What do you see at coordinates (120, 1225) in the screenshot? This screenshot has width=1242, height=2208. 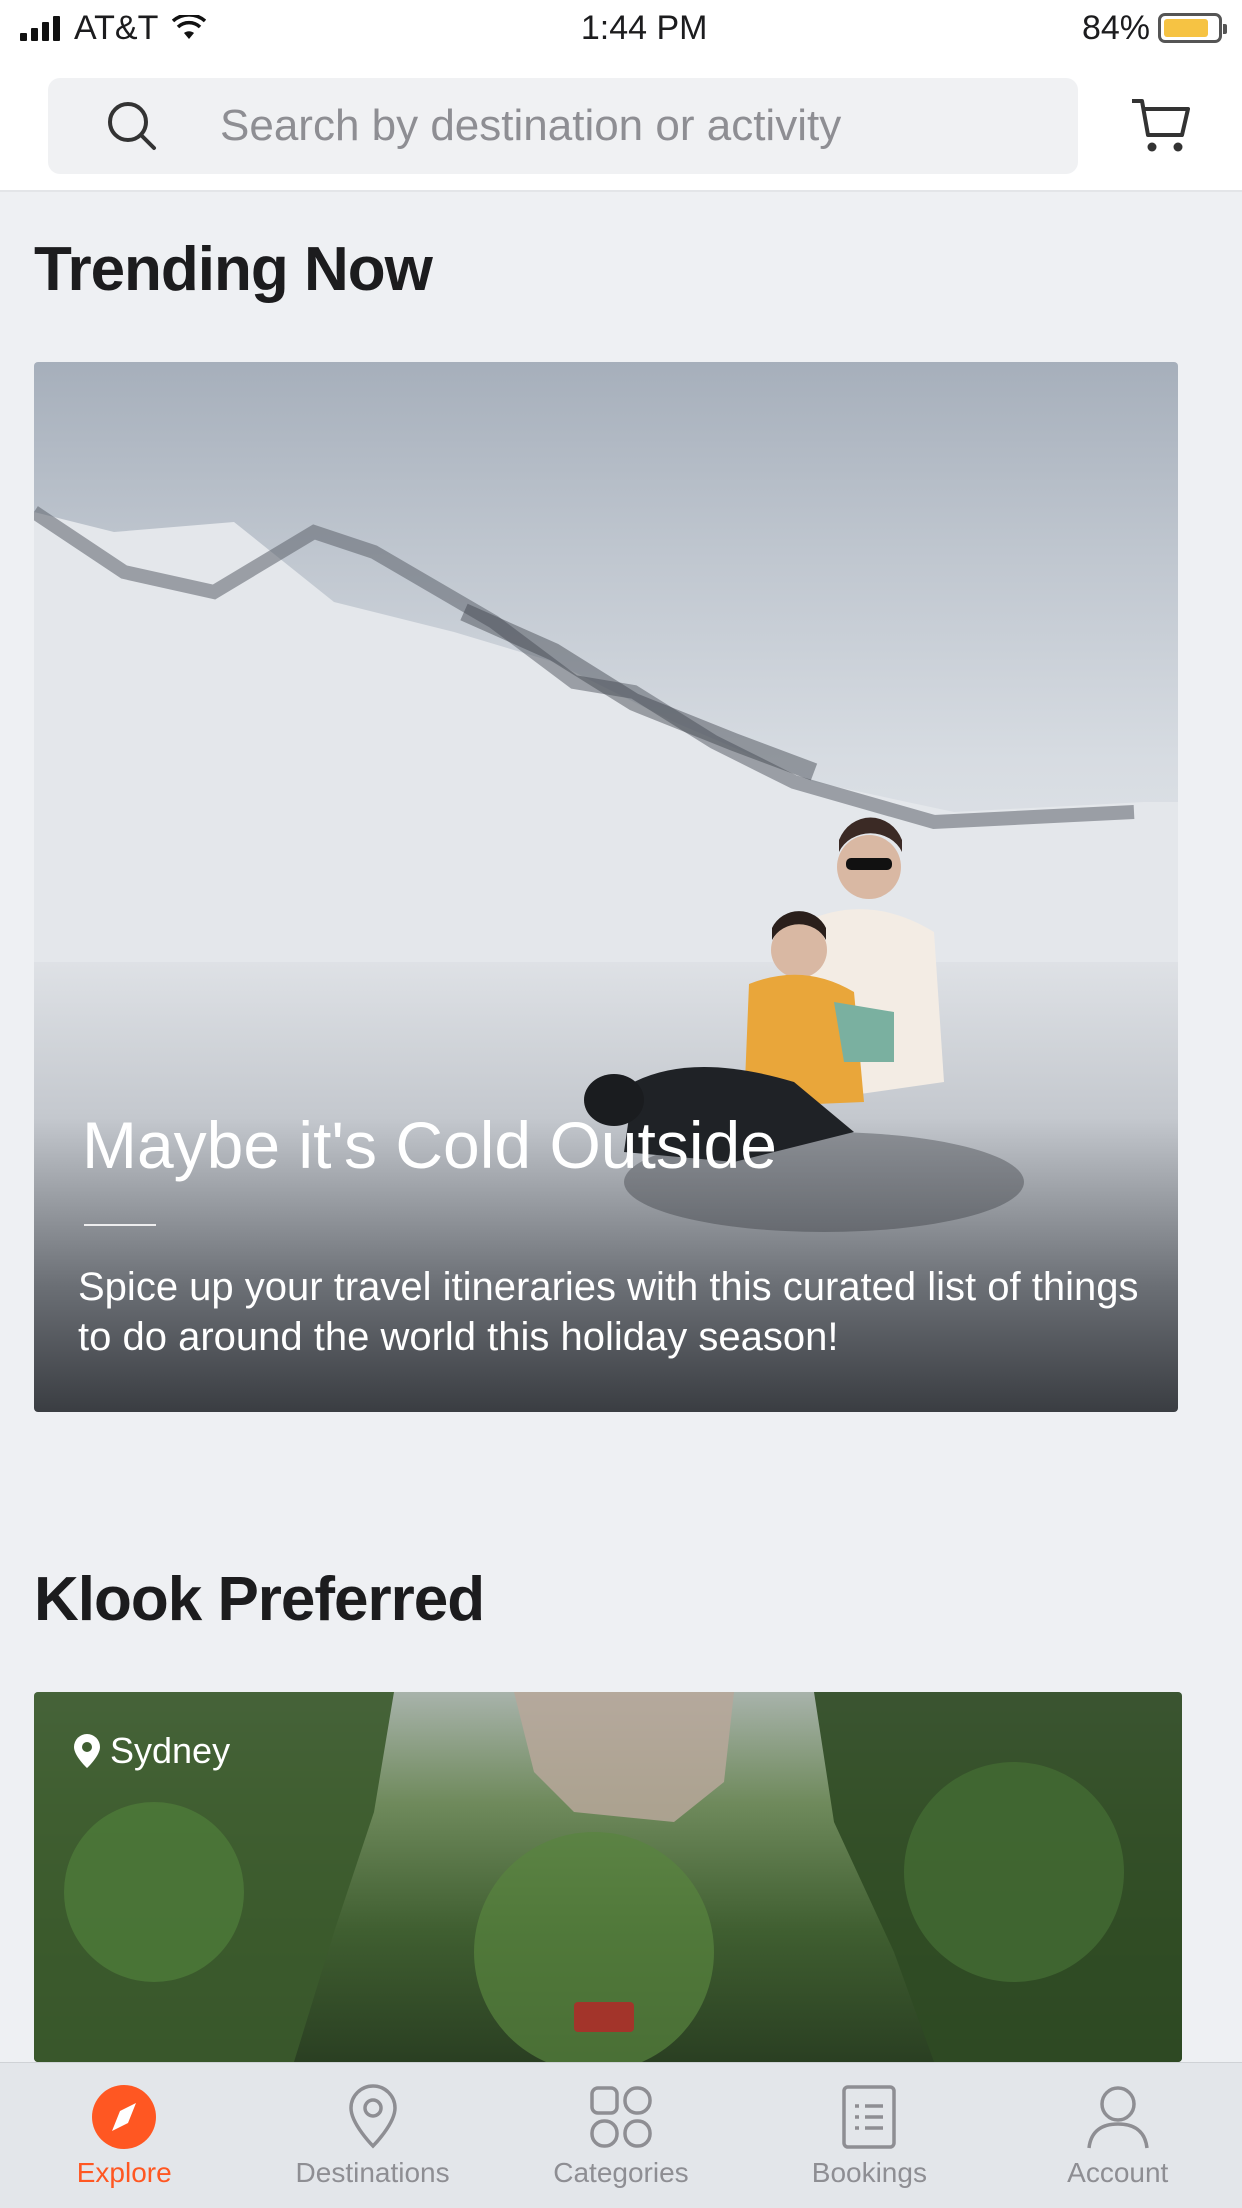 I see `card-divider` at bounding box center [120, 1225].